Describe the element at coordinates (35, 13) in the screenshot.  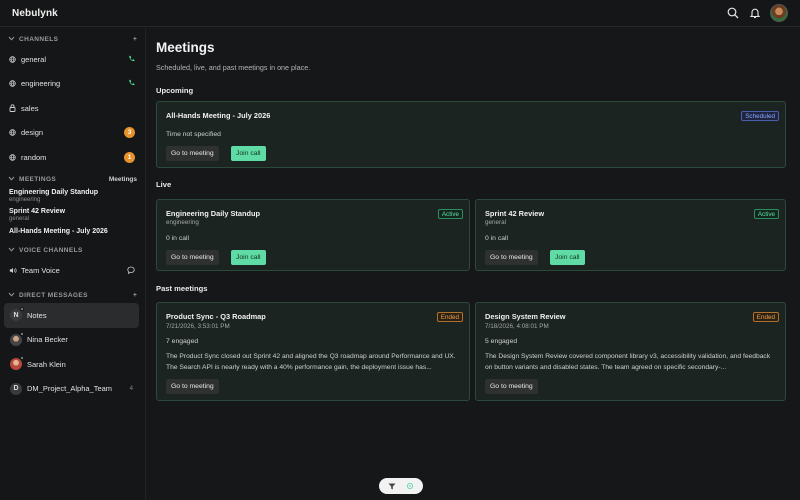
I see `app-name: Nebulynk` at that location.